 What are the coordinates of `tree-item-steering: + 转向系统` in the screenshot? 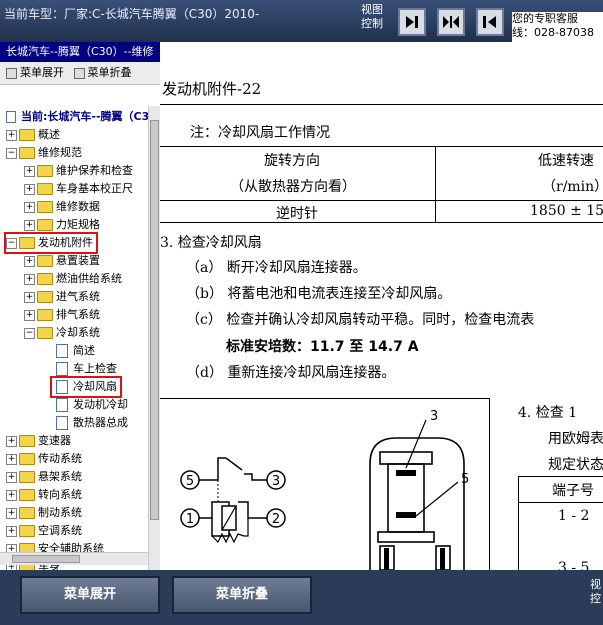 It's located at (44, 495).